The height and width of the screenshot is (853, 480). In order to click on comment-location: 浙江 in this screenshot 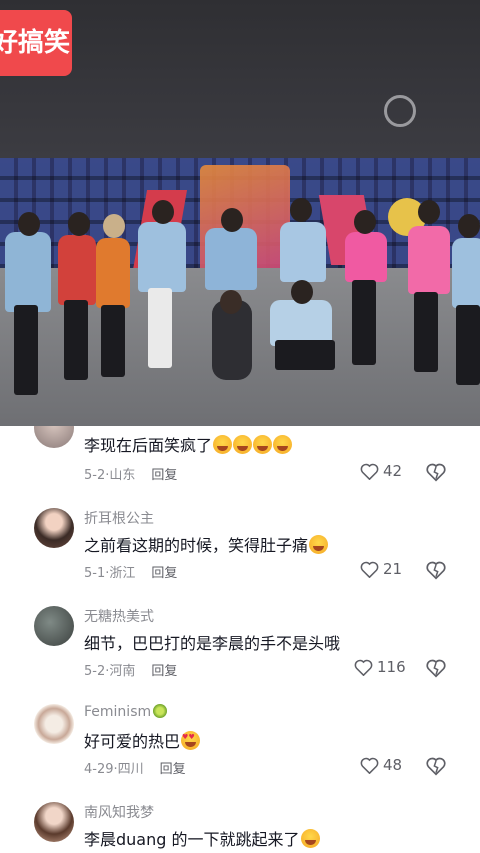, I will do `click(122, 573)`.